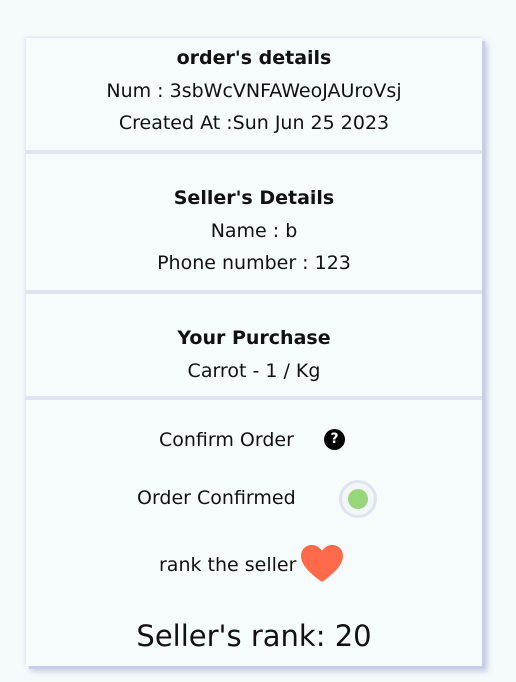 The height and width of the screenshot is (682, 516). Describe the element at coordinates (254, 371) in the screenshot. I see `purchase-item: Carrot - 1 / Kg` at that location.